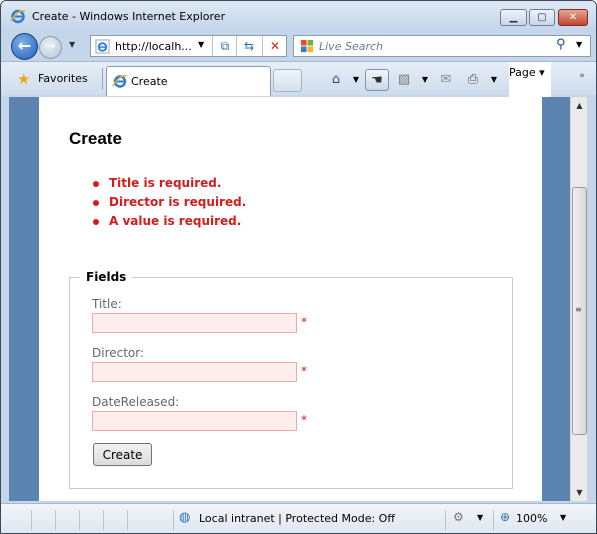 This screenshot has width=597, height=534. I want to click on title-required-marker: *, so click(304, 322).